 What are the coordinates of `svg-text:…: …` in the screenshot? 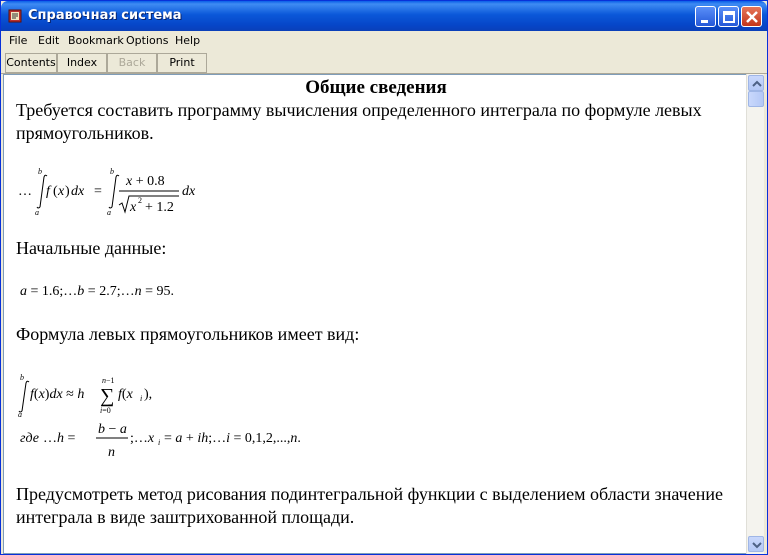 It's located at (25, 191).